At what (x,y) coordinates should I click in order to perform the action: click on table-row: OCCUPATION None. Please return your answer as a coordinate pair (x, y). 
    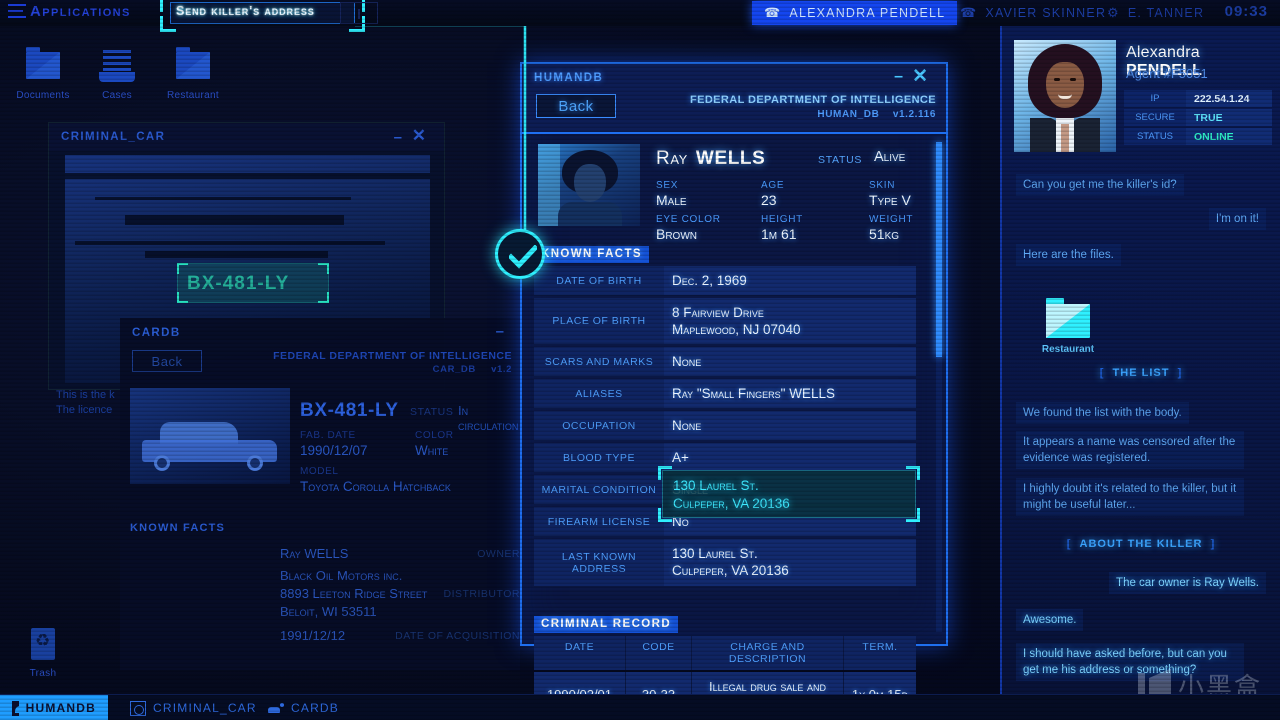
    Looking at the image, I should click on (725, 426).